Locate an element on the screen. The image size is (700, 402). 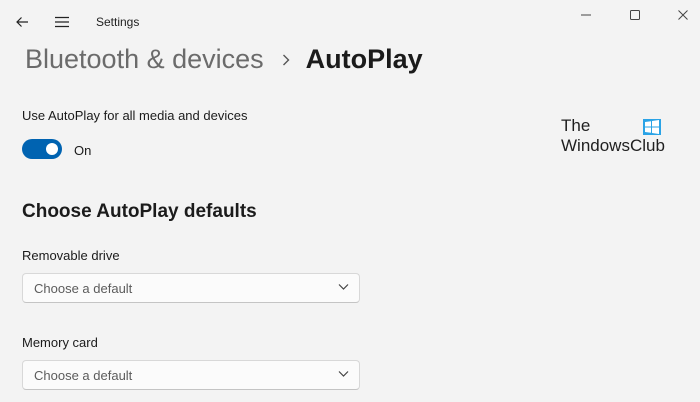
breadcrumb: Bluetooth & devices AutoPlay is located at coordinates (224, 59).